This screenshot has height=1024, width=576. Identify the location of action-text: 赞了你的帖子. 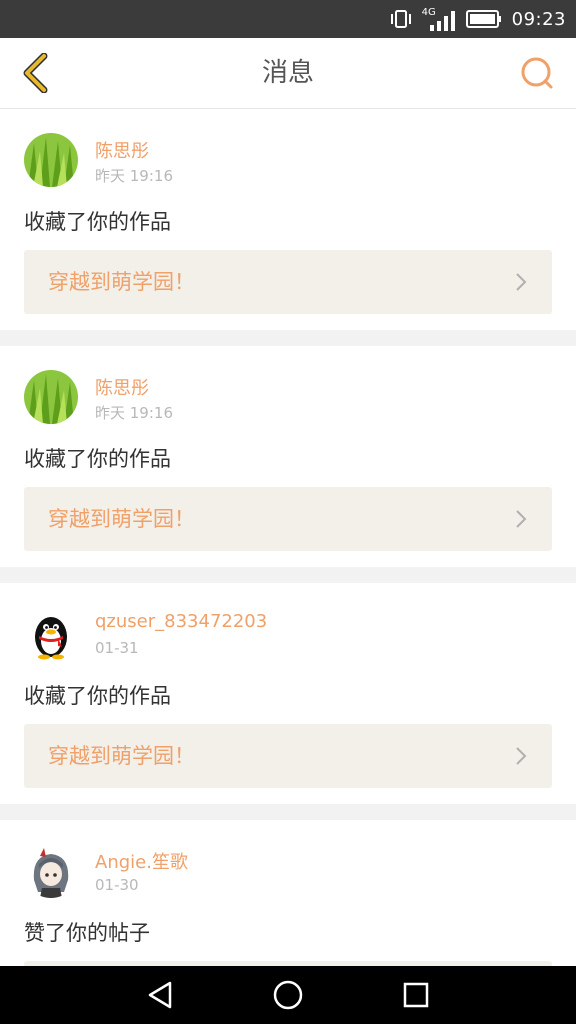
(87, 933).